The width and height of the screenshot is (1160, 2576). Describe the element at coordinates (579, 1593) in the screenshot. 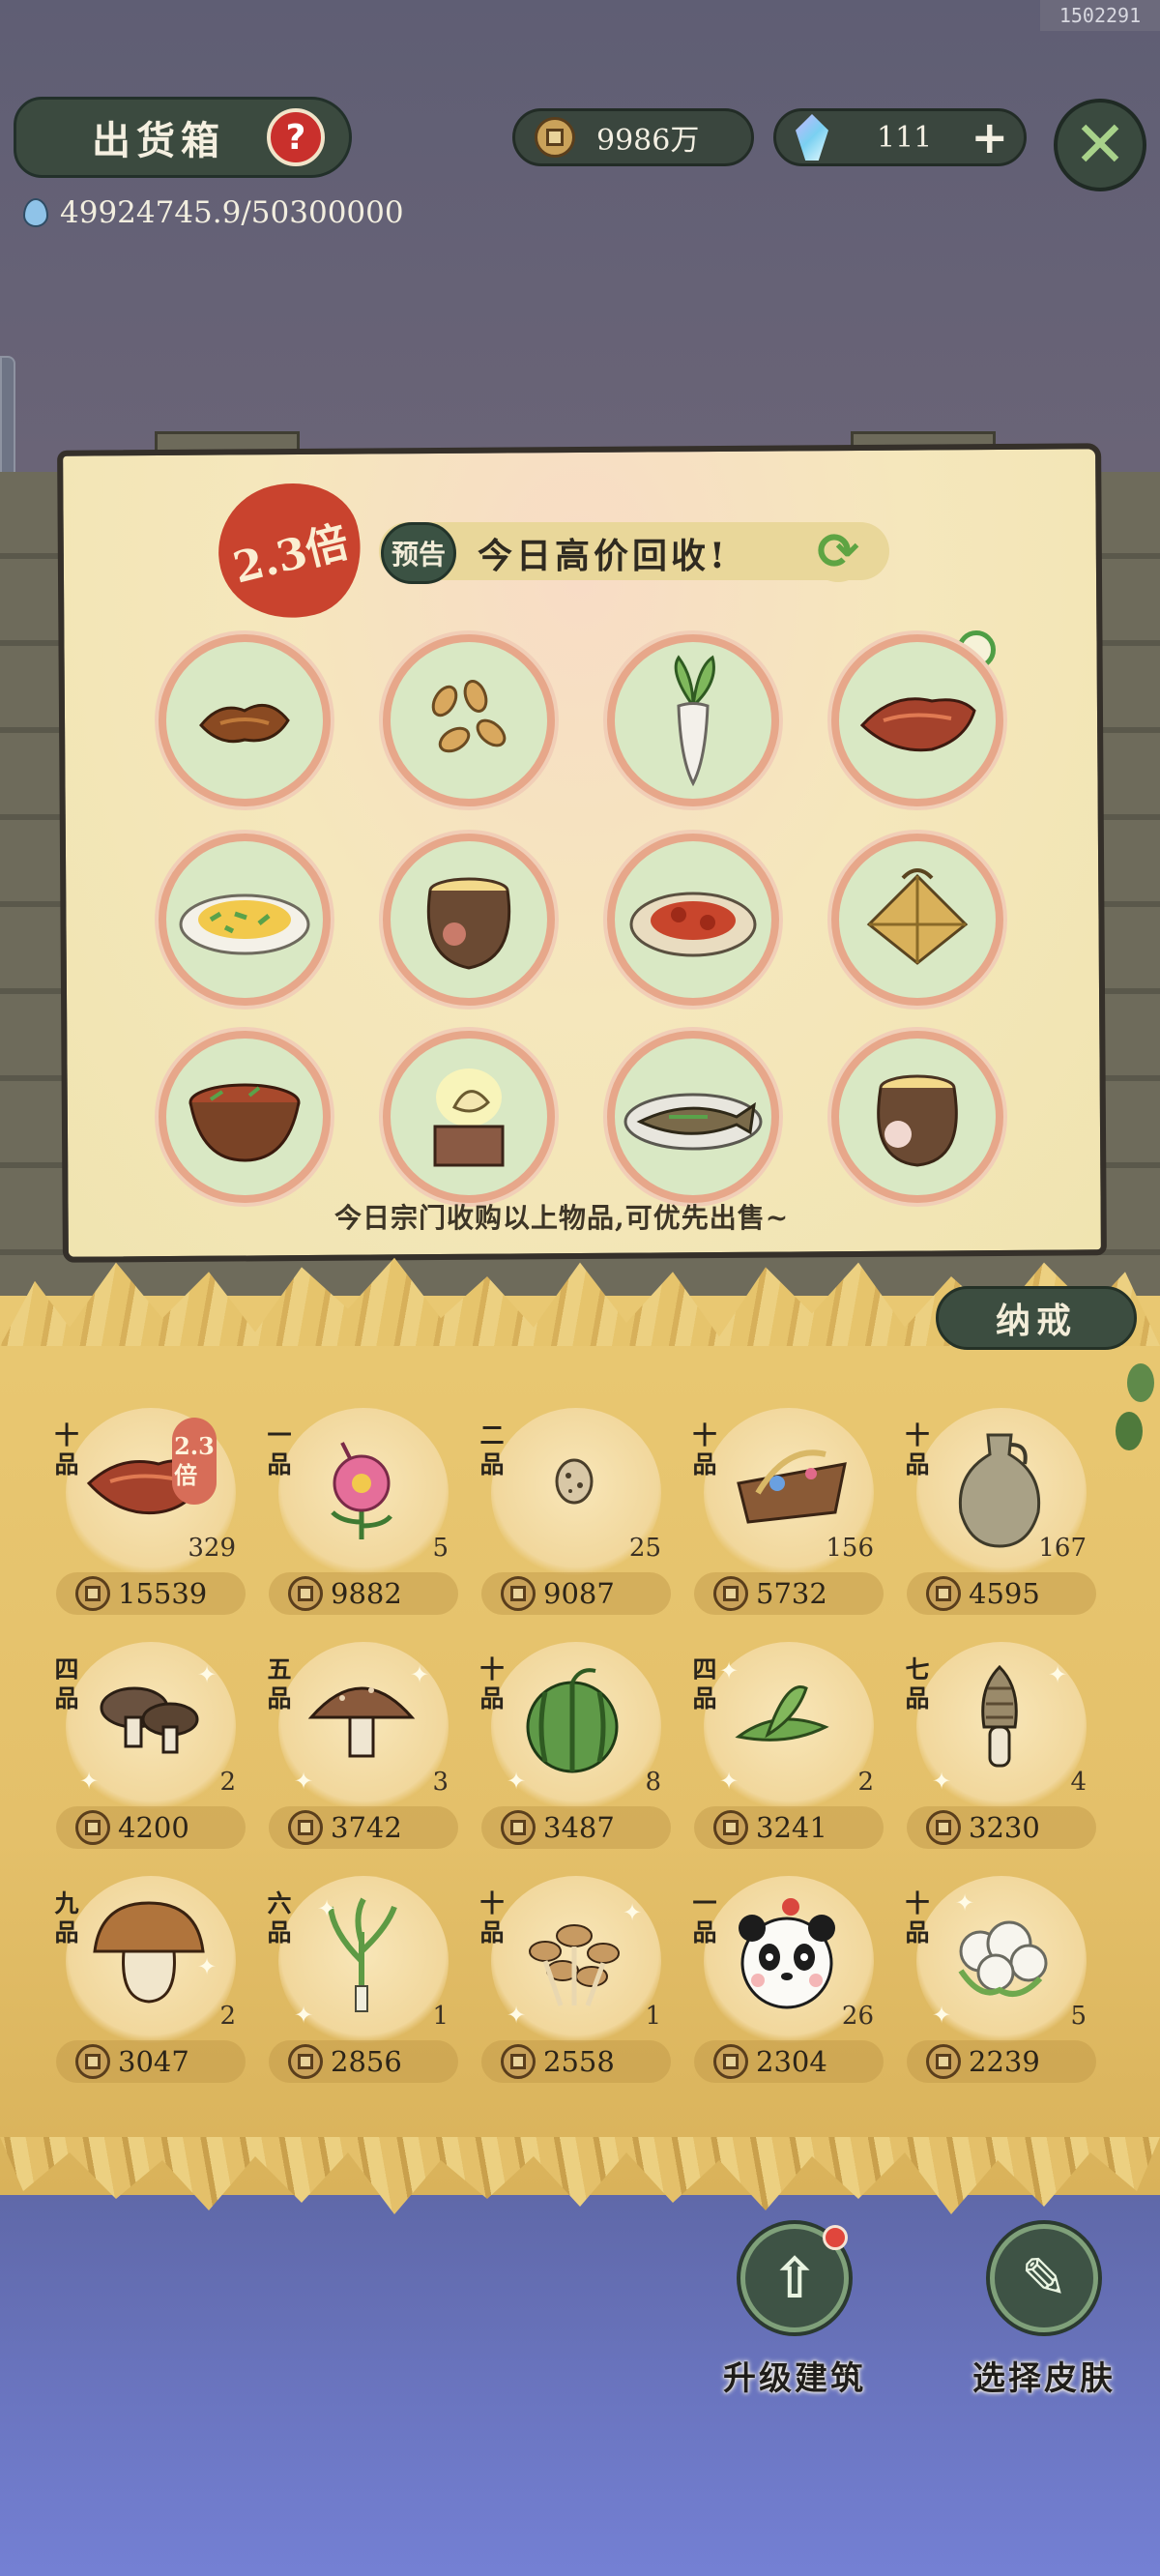

I see `item-price: 9087` at that location.